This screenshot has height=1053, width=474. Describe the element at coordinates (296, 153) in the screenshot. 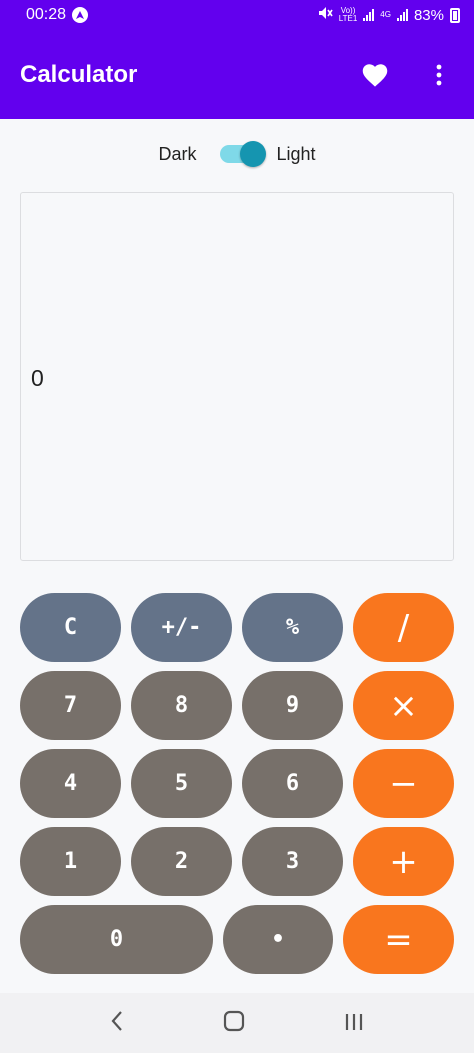

I see `light-label: Light` at that location.